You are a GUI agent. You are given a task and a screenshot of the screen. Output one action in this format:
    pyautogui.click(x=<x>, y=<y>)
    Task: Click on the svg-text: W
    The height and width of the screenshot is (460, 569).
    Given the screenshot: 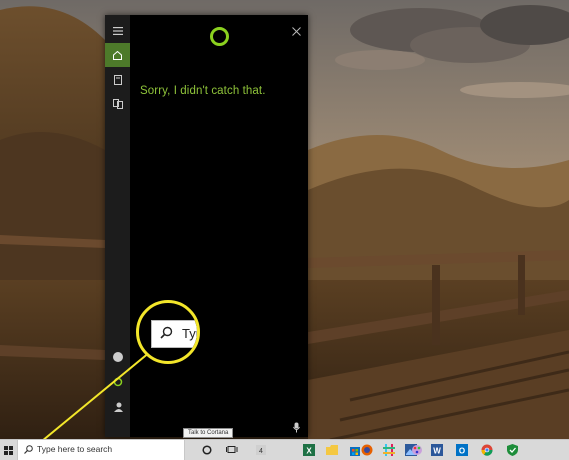 What is the action you would take?
    pyautogui.click(x=437, y=451)
    